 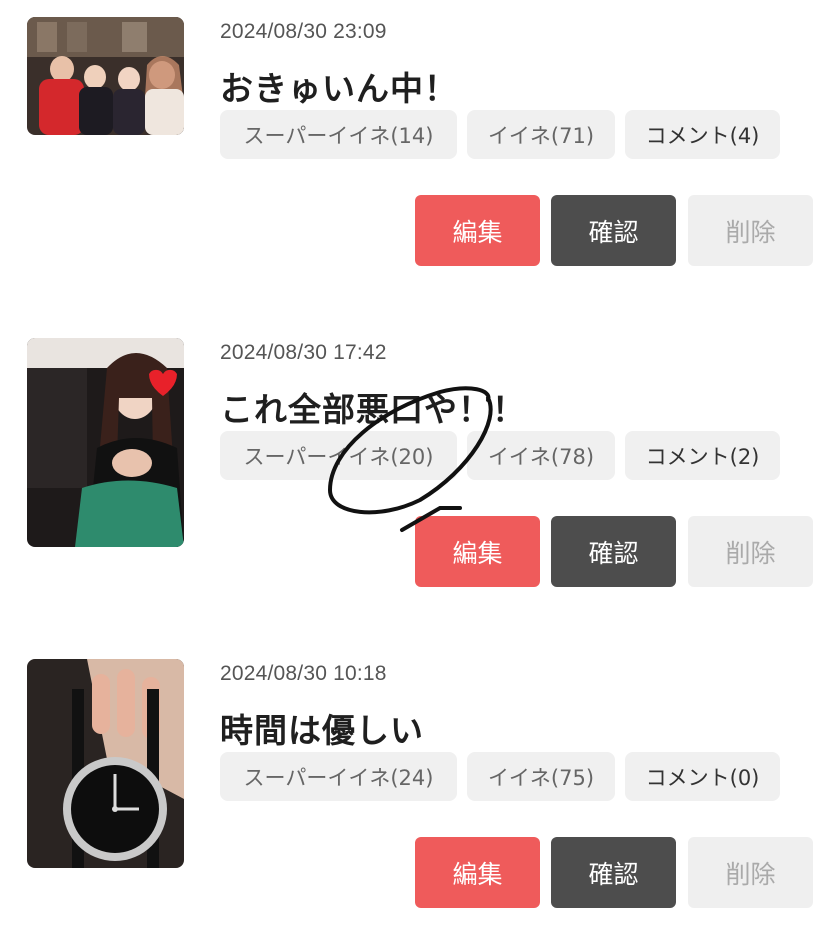 I want to click on like-count: イイネ(78), so click(x=541, y=455).